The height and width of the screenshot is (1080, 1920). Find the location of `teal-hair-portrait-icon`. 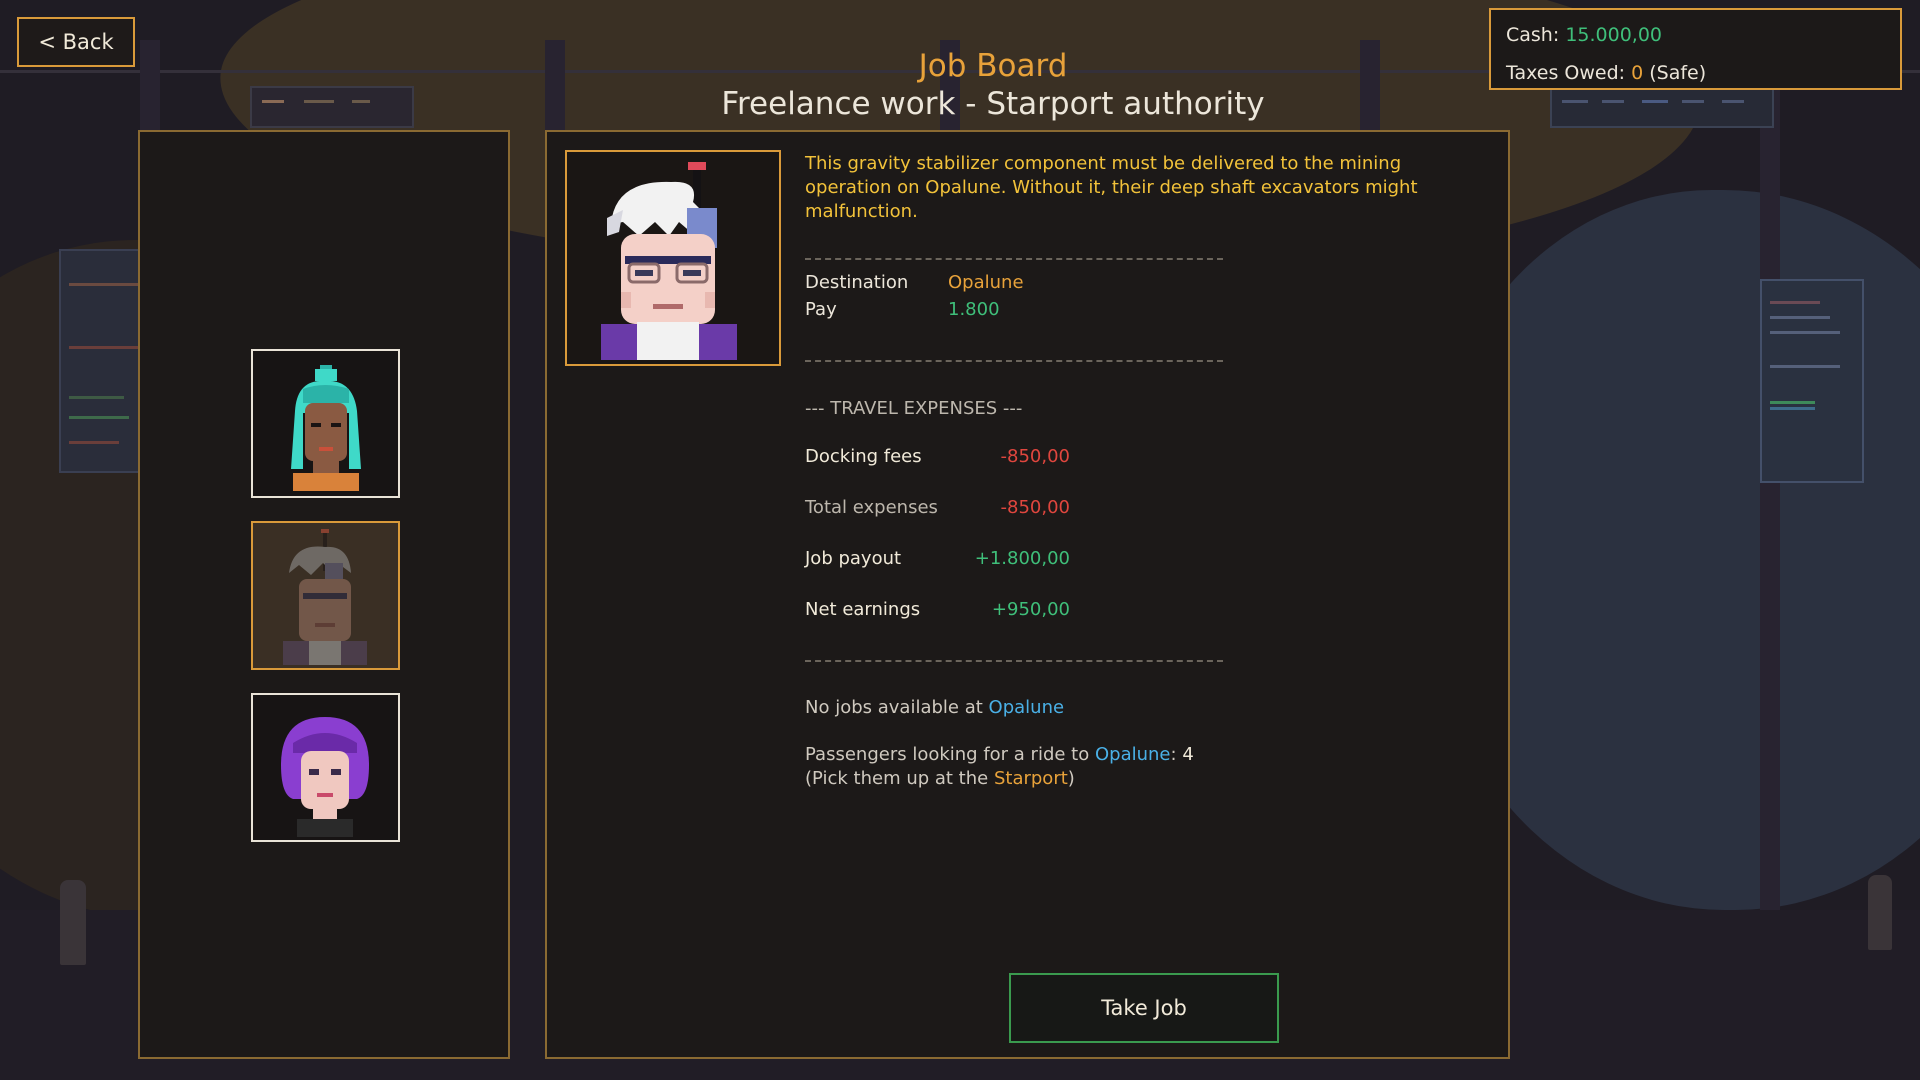

teal-hair-portrait-icon is located at coordinates (326, 428).